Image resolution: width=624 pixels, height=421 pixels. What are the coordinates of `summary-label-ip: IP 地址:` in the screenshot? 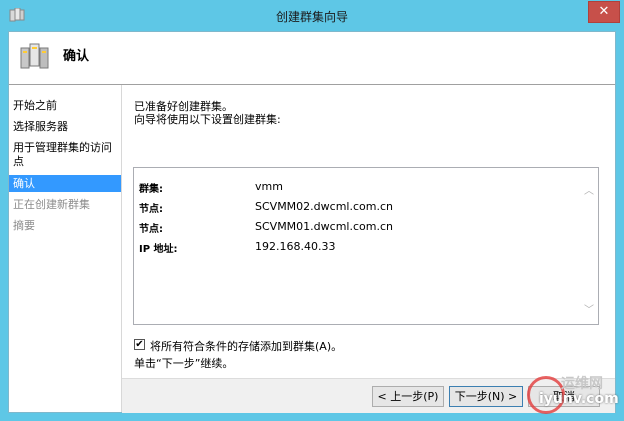 It's located at (158, 249).